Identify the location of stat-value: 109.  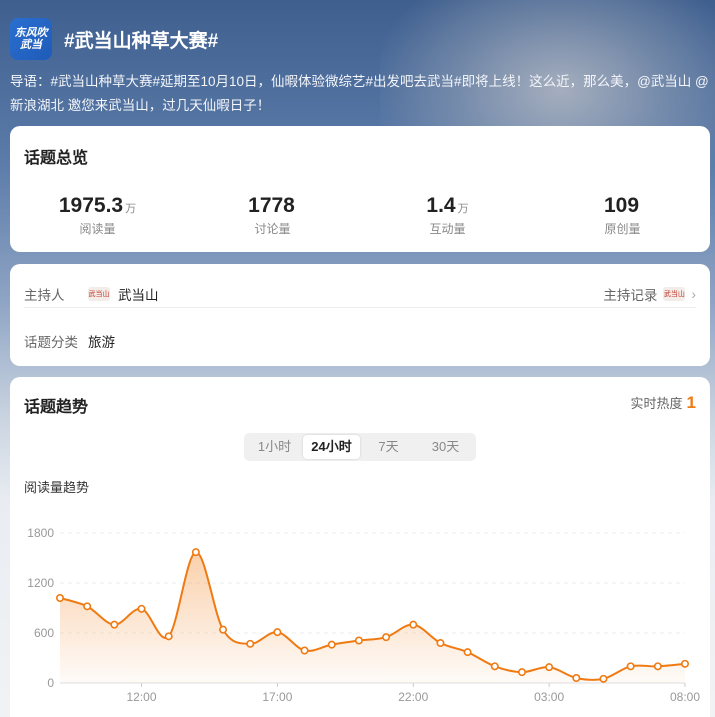
(621, 205).